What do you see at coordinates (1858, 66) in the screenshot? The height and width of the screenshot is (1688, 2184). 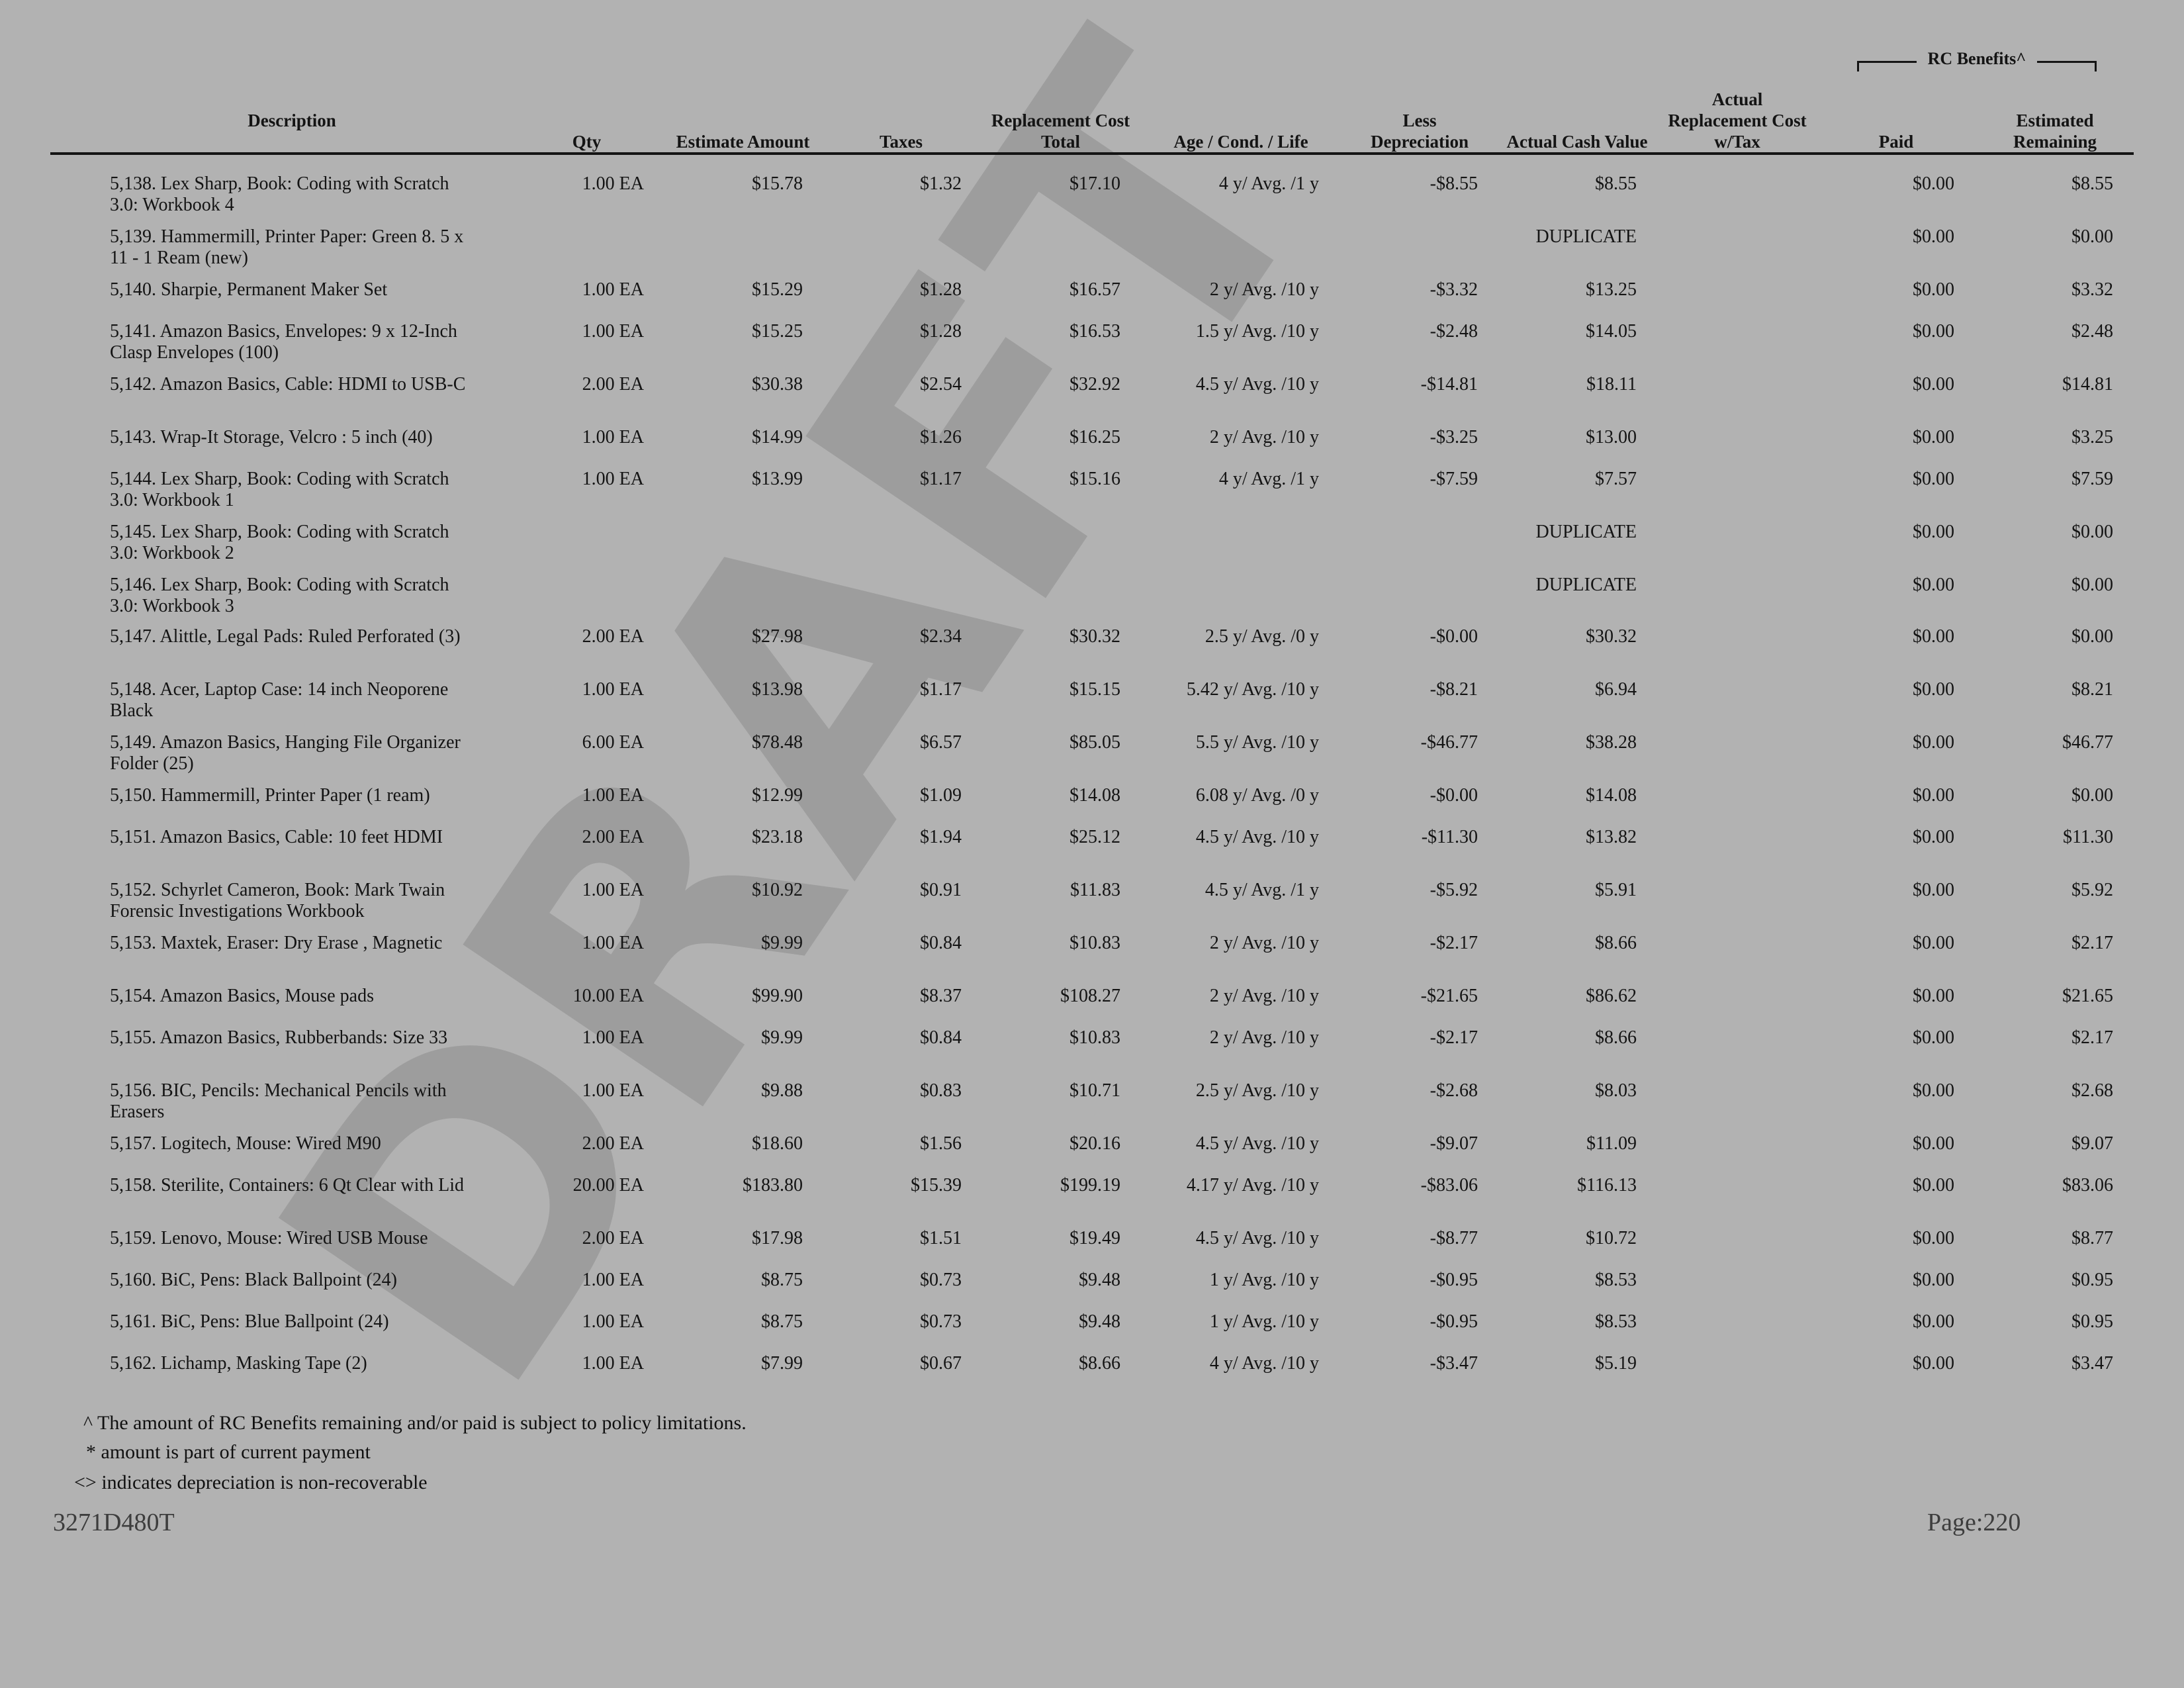 I see `rc-bracket-tick-left` at bounding box center [1858, 66].